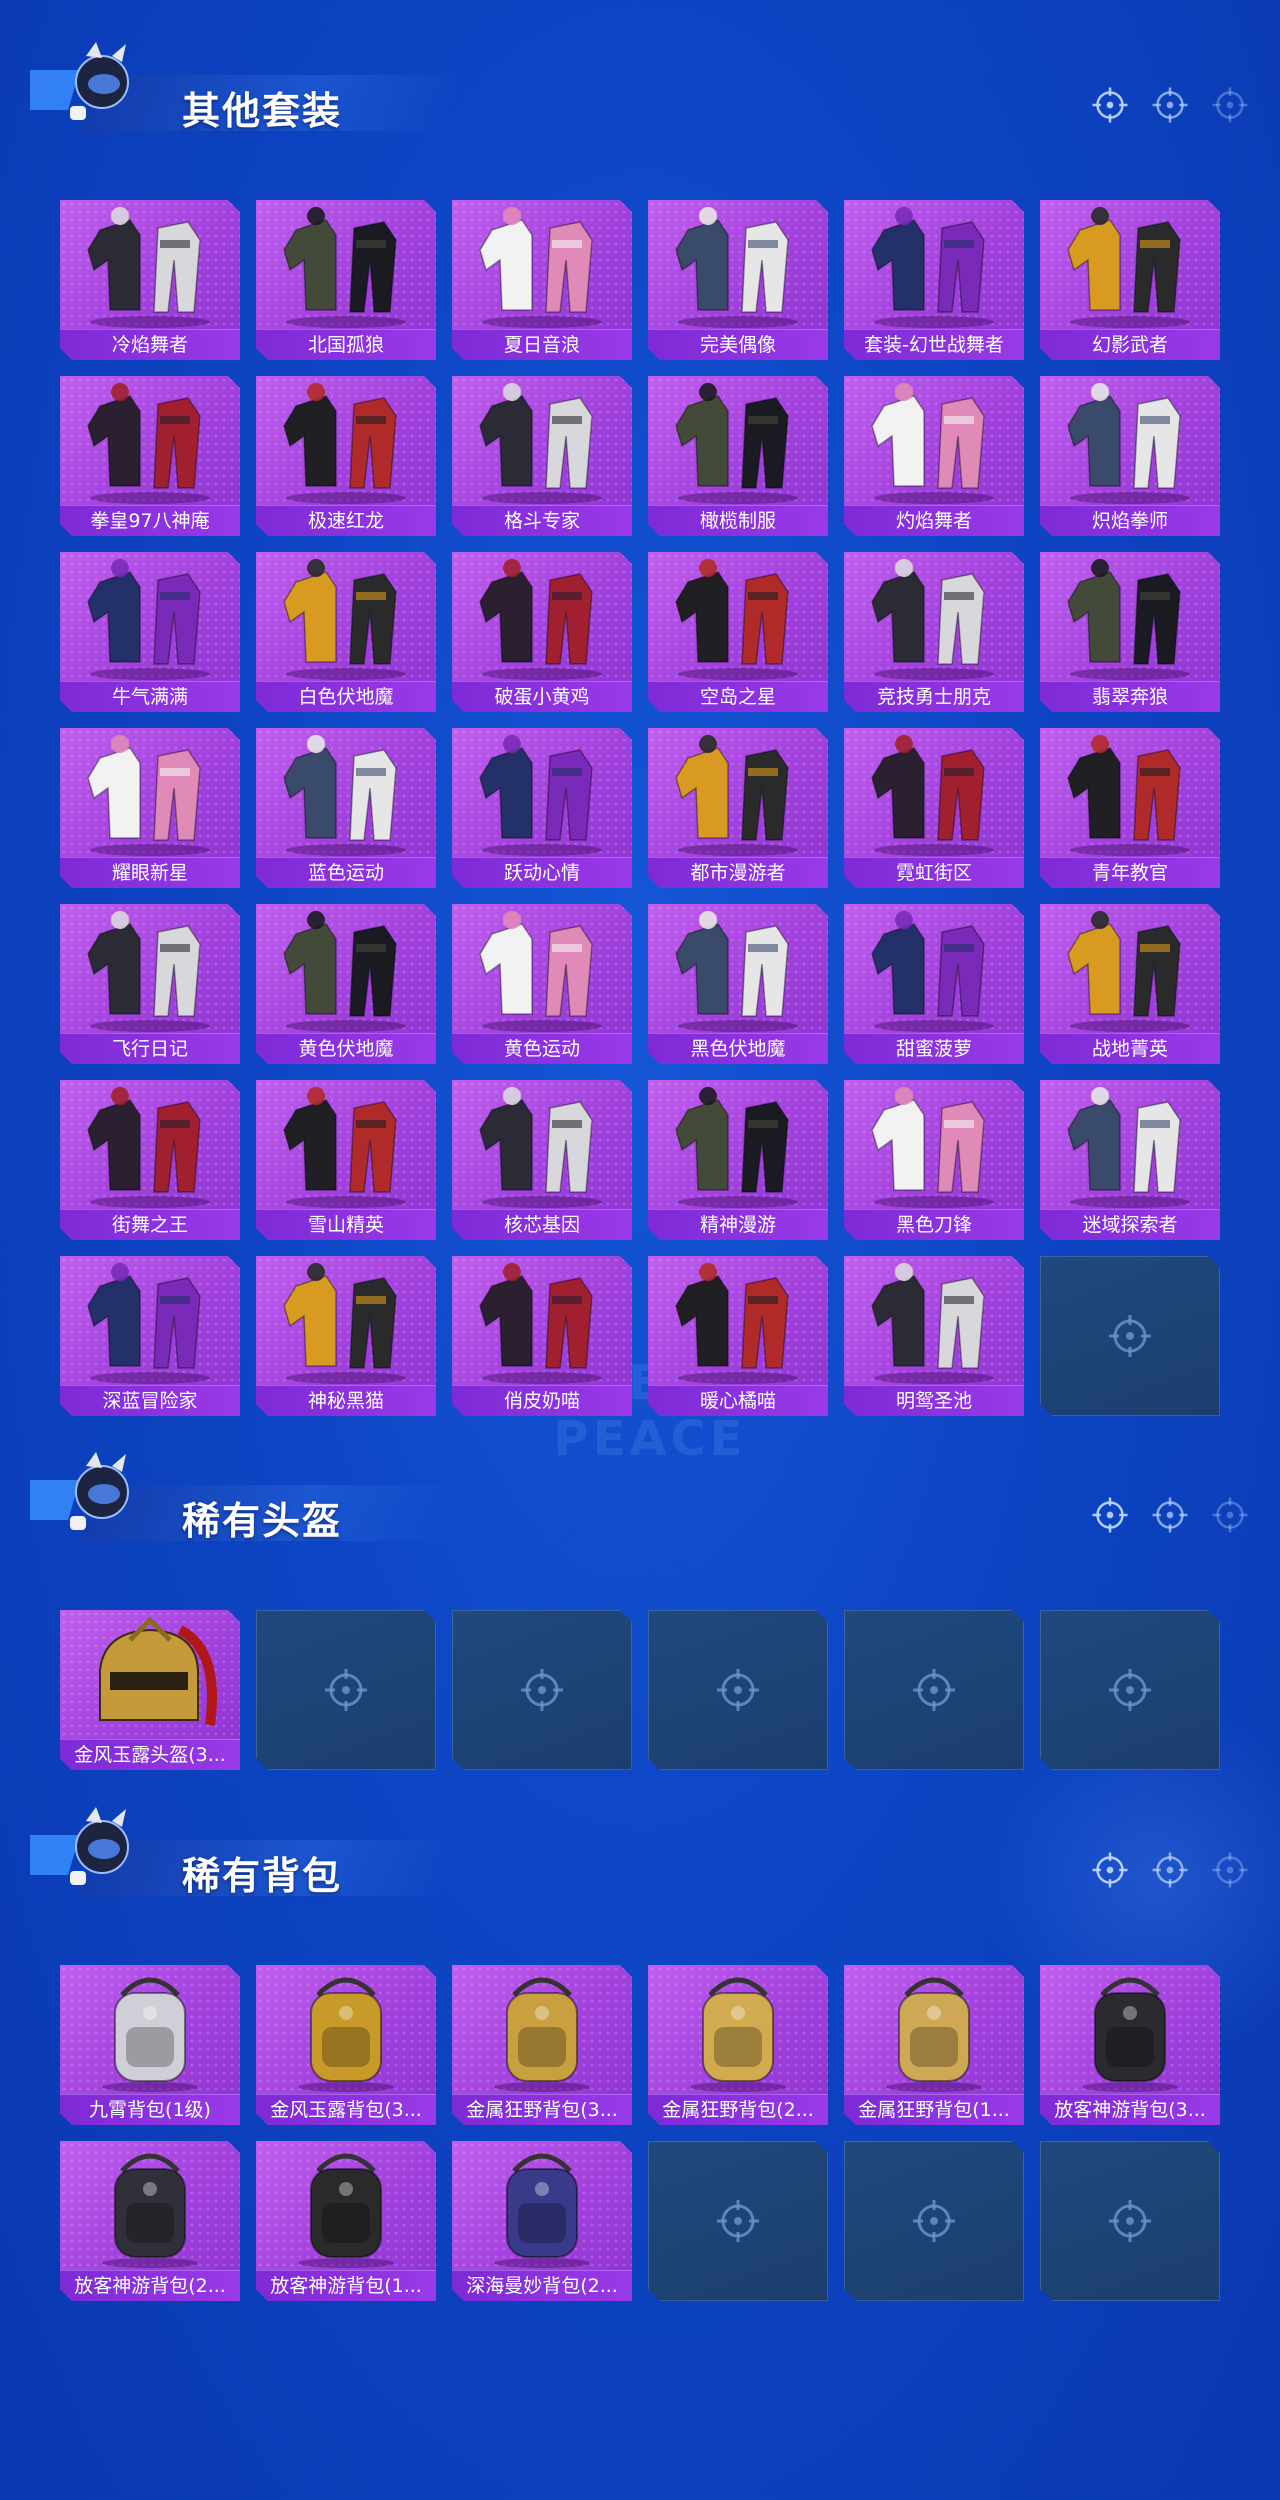 The width and height of the screenshot is (1280, 2500). What do you see at coordinates (542, 696) in the screenshot?
I see `item-name: 破蛋小黄鸡` at bounding box center [542, 696].